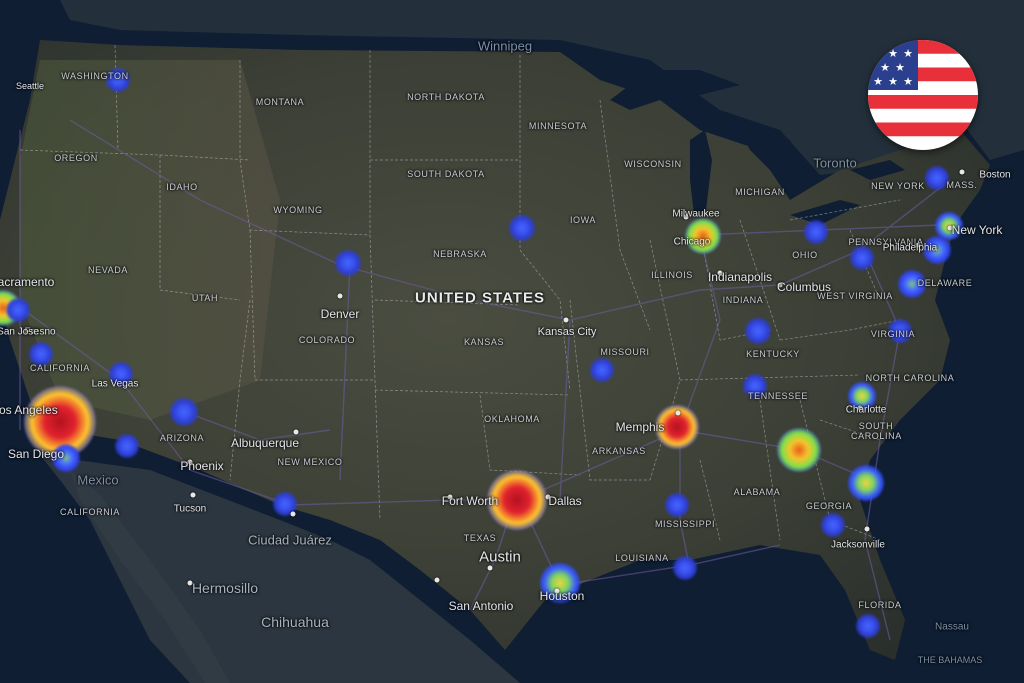 This screenshot has width=1024, height=683. I want to click on us-flag-icon: ★★★ ★★ ★★★, so click(923, 95).